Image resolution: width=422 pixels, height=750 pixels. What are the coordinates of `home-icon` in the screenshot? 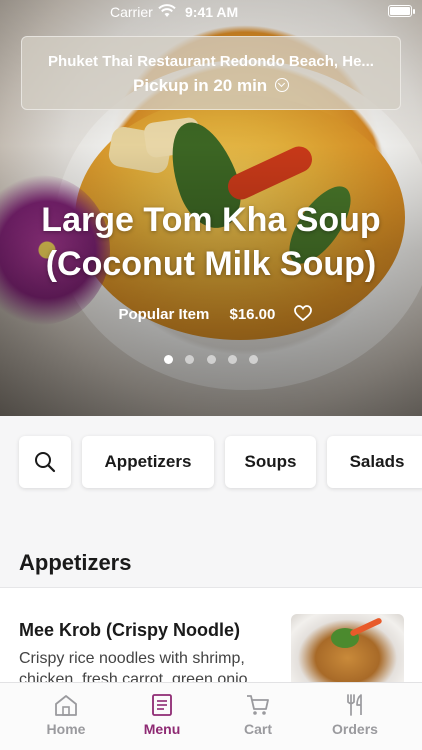 It's located at (66, 705).